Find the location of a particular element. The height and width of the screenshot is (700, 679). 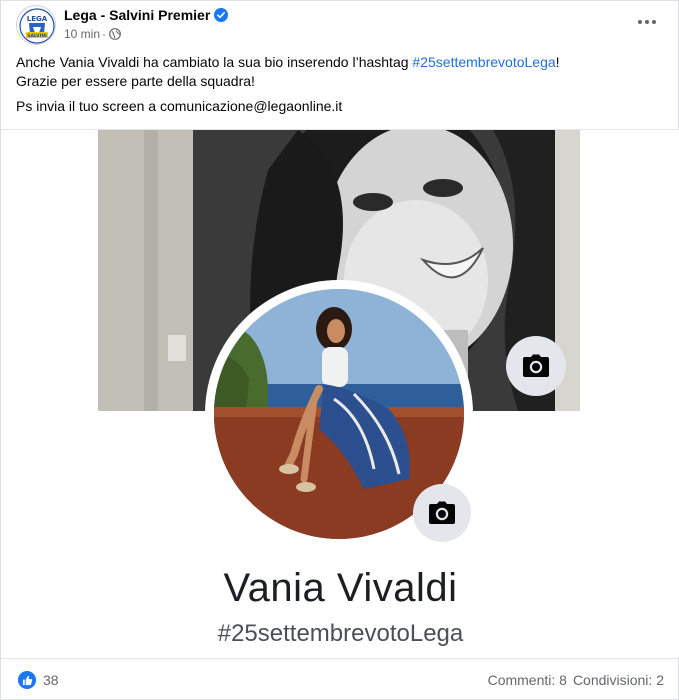

profile-camera-button is located at coordinates (442, 513).